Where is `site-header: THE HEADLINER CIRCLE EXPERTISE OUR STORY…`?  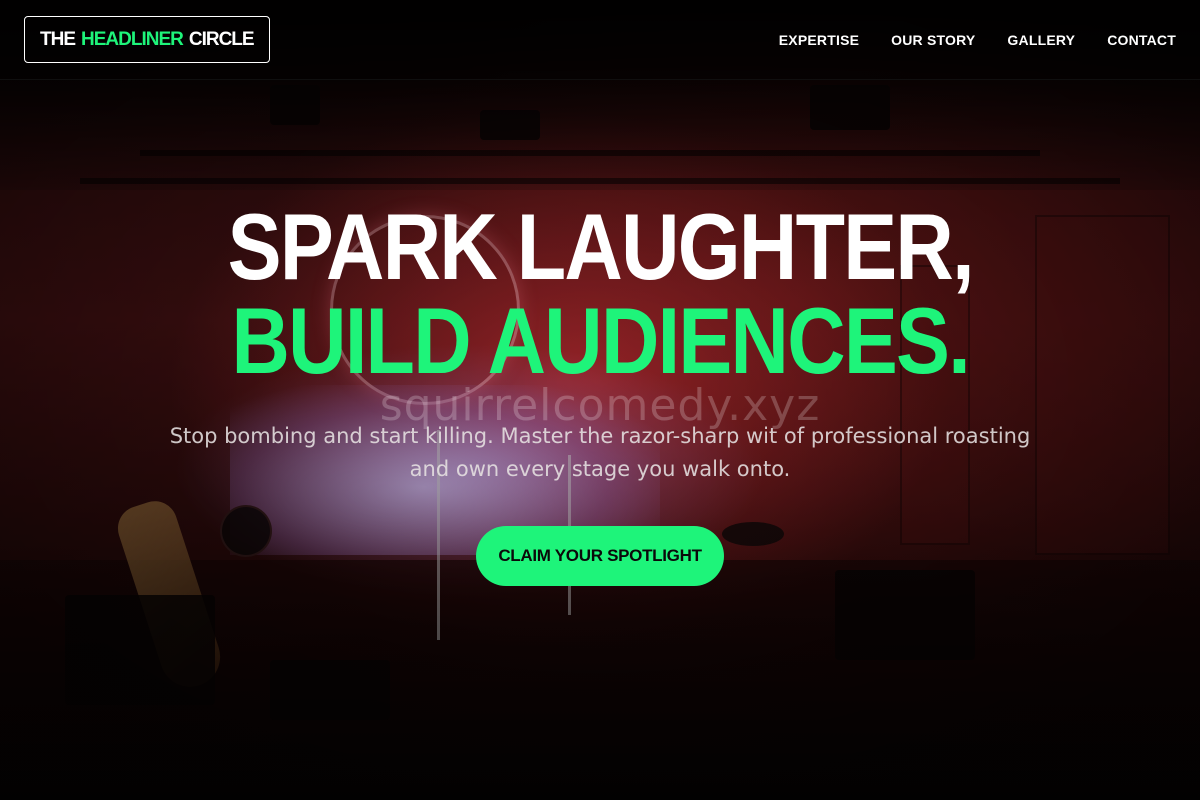
site-header: THE HEADLINER CIRCLE EXPERTISE OUR STORY… is located at coordinates (600, 40).